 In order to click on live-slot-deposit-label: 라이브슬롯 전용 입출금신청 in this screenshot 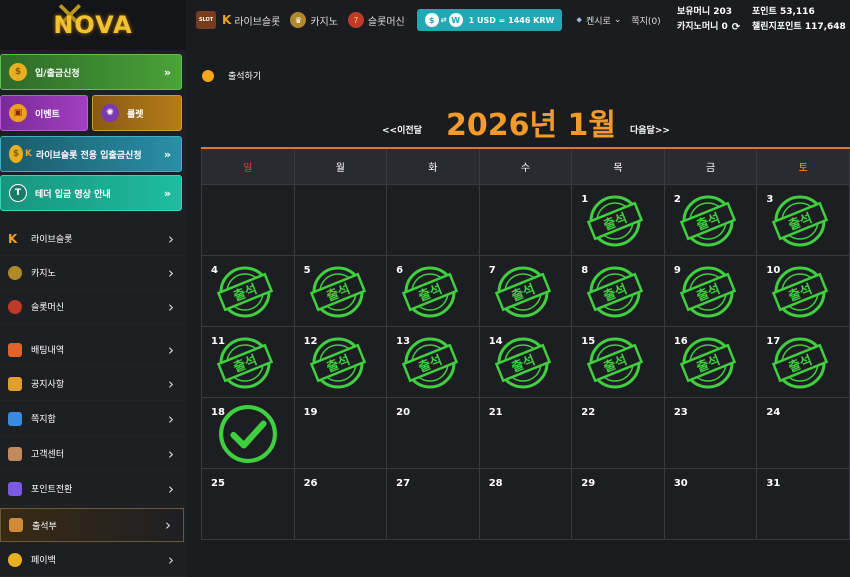, I will do `click(88, 155)`.